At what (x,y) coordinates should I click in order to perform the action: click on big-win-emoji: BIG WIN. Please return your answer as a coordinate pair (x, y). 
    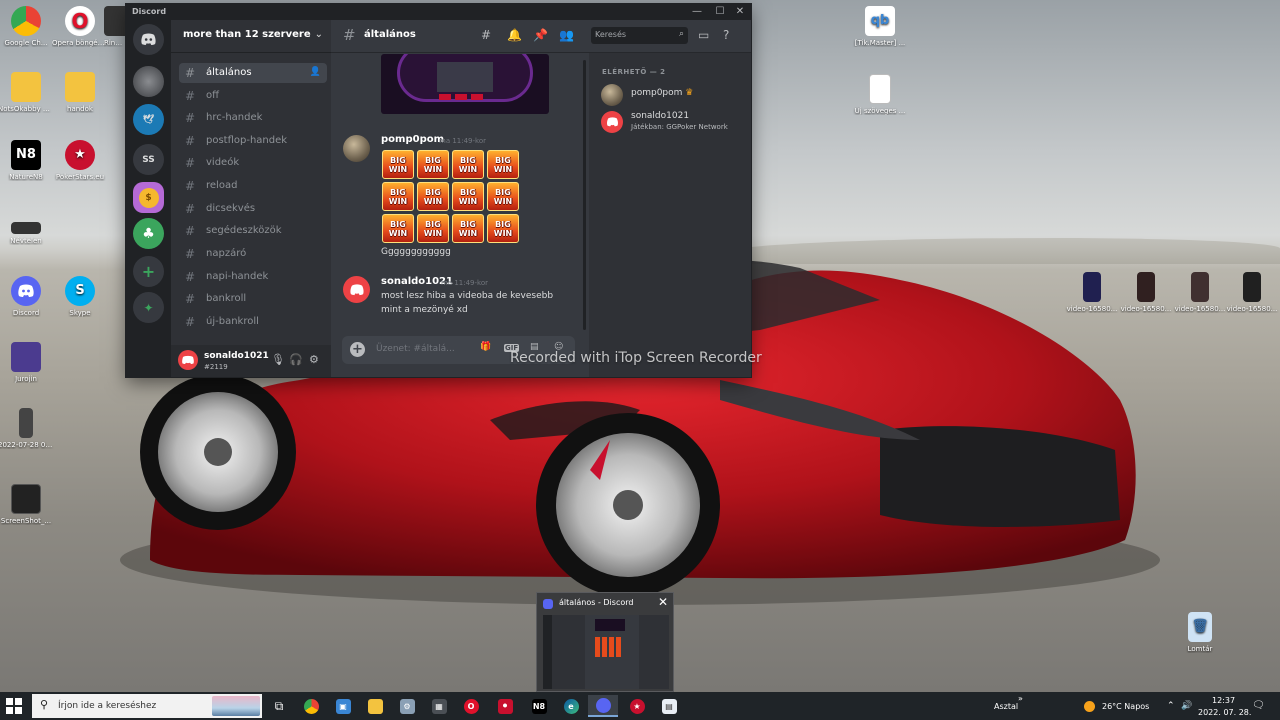
    Looking at the image, I should click on (433, 228).